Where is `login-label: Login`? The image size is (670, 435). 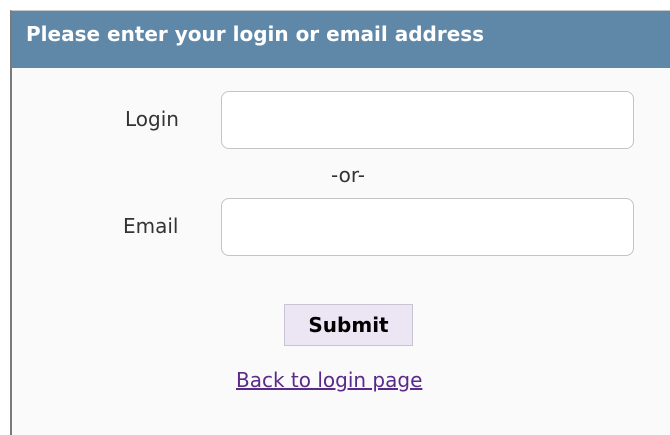
login-label: Login is located at coordinates (152, 119).